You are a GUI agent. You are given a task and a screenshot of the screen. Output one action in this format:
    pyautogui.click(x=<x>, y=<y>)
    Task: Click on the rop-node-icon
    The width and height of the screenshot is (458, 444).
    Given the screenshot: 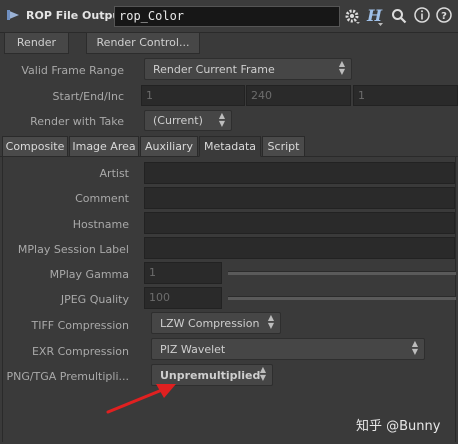 What is the action you would take?
    pyautogui.click(x=13, y=15)
    